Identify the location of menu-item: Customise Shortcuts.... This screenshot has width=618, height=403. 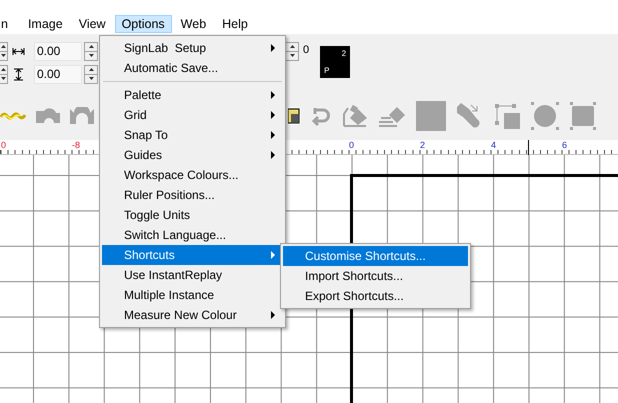
(375, 256).